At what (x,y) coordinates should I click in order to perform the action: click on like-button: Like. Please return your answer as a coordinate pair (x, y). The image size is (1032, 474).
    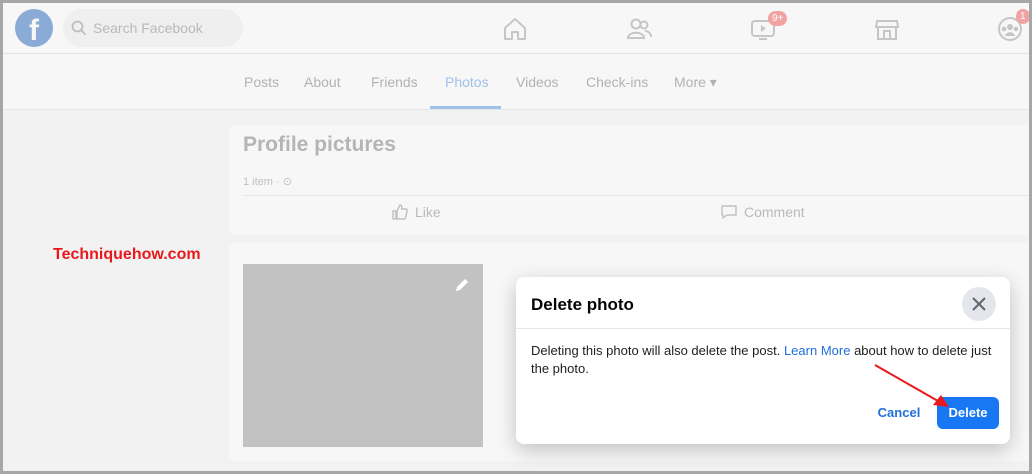
    Looking at the image, I should click on (416, 212).